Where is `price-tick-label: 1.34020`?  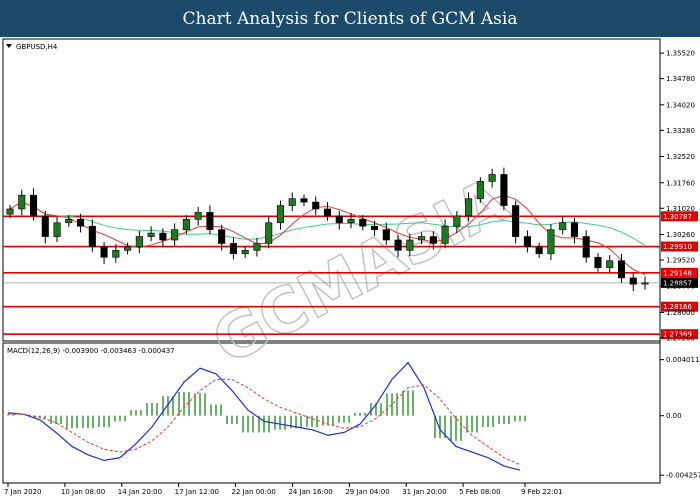 price-tick-label: 1.34020 is located at coordinates (680, 105).